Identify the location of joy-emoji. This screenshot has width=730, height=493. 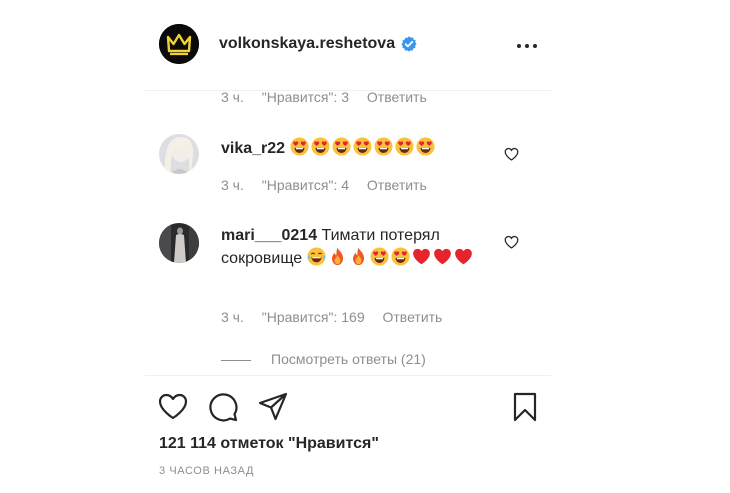
(316, 256).